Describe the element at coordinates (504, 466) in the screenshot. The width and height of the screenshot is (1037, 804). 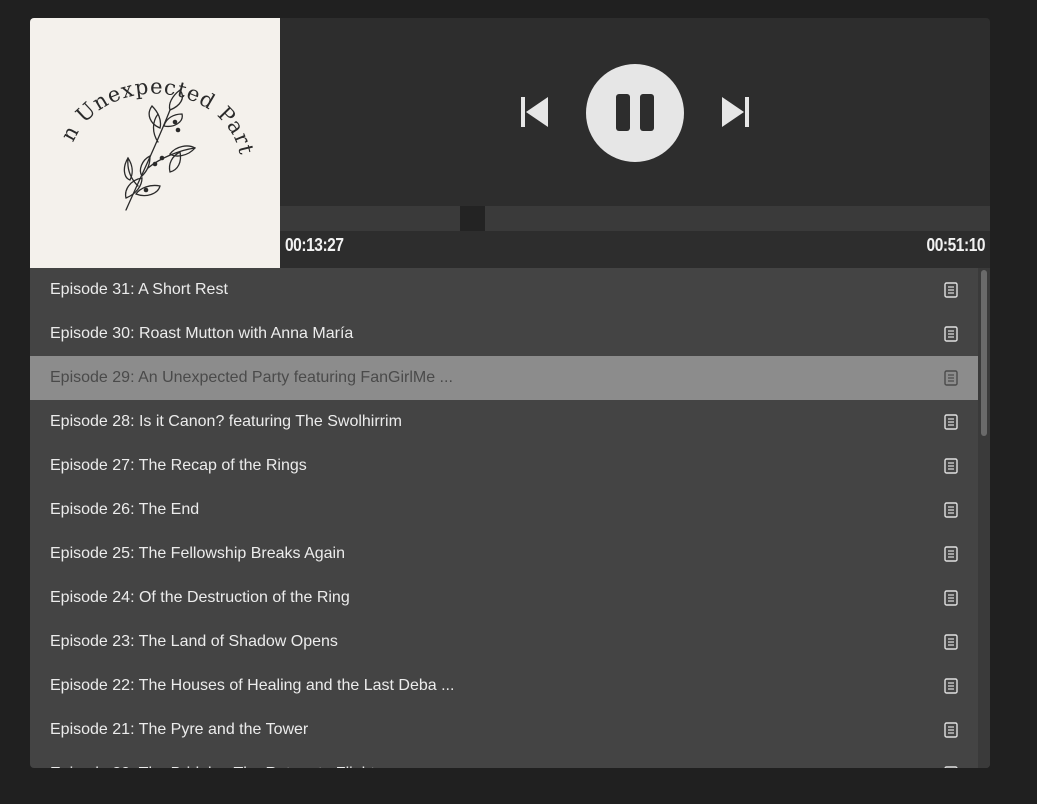
I see `episode-item: Episode 27: The Recap of the Rings` at that location.